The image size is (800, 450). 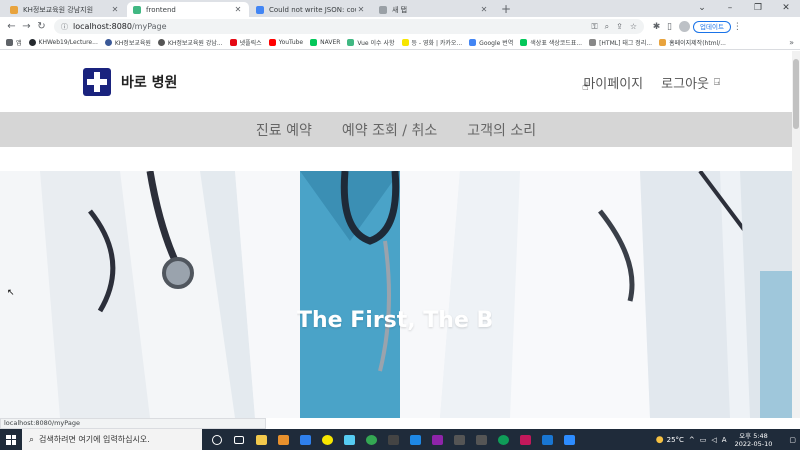 What do you see at coordinates (272, 42) in the screenshot?
I see `youtube-icon` at bounding box center [272, 42].